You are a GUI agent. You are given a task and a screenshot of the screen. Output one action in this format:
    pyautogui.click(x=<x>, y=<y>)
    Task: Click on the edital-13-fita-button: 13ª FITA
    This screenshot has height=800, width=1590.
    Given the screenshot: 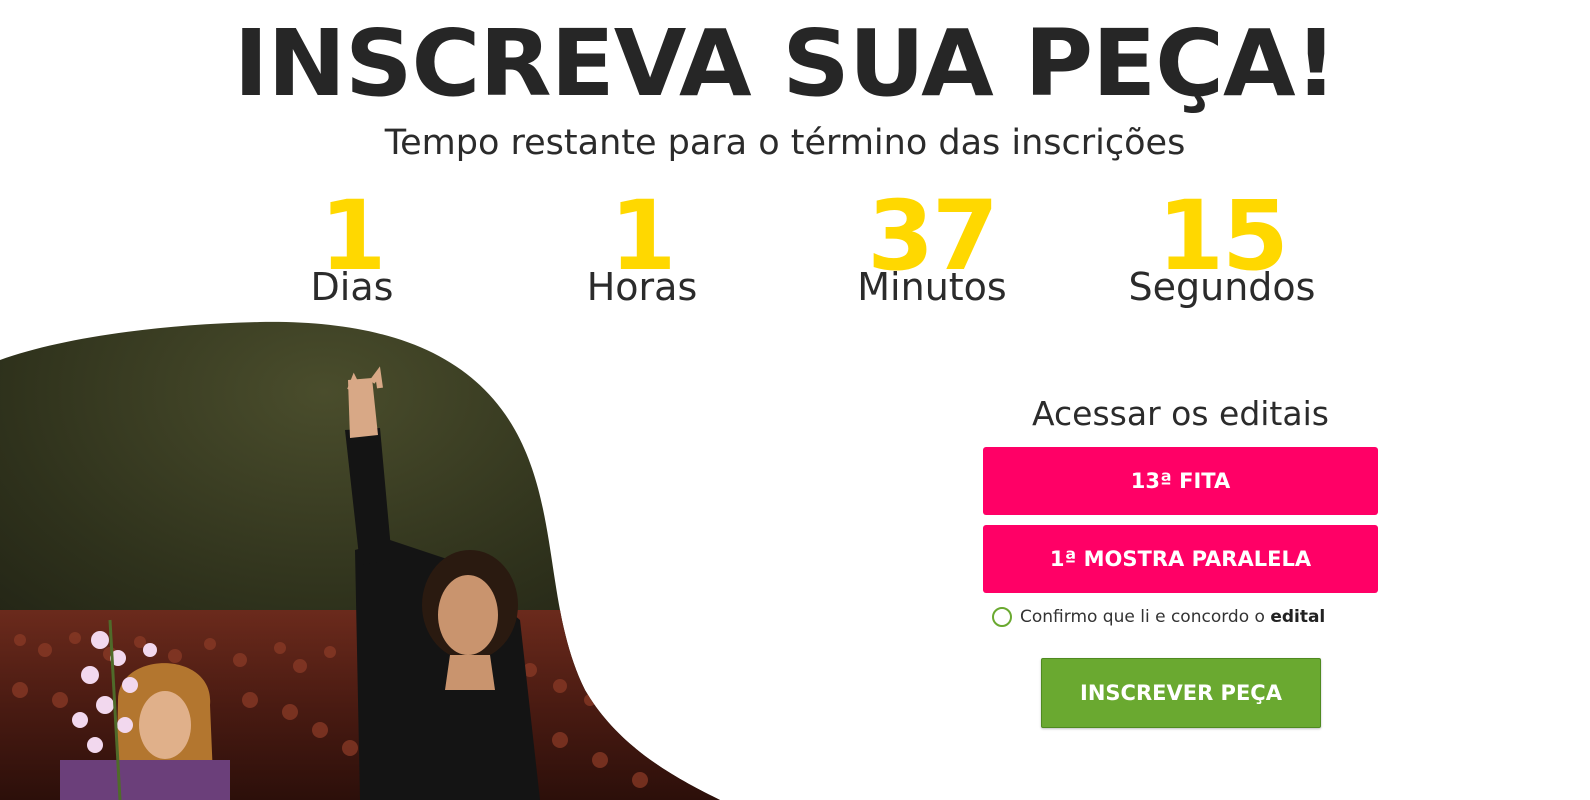 What is the action you would take?
    pyautogui.click(x=1180, y=481)
    